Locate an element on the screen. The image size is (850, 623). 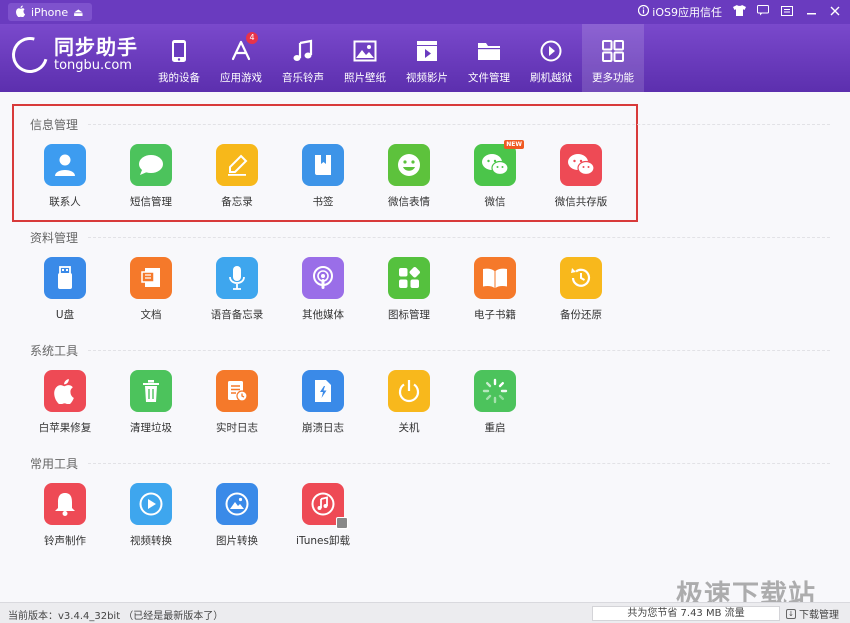
wechat-icon: NEW is located at coordinates (499, 163).